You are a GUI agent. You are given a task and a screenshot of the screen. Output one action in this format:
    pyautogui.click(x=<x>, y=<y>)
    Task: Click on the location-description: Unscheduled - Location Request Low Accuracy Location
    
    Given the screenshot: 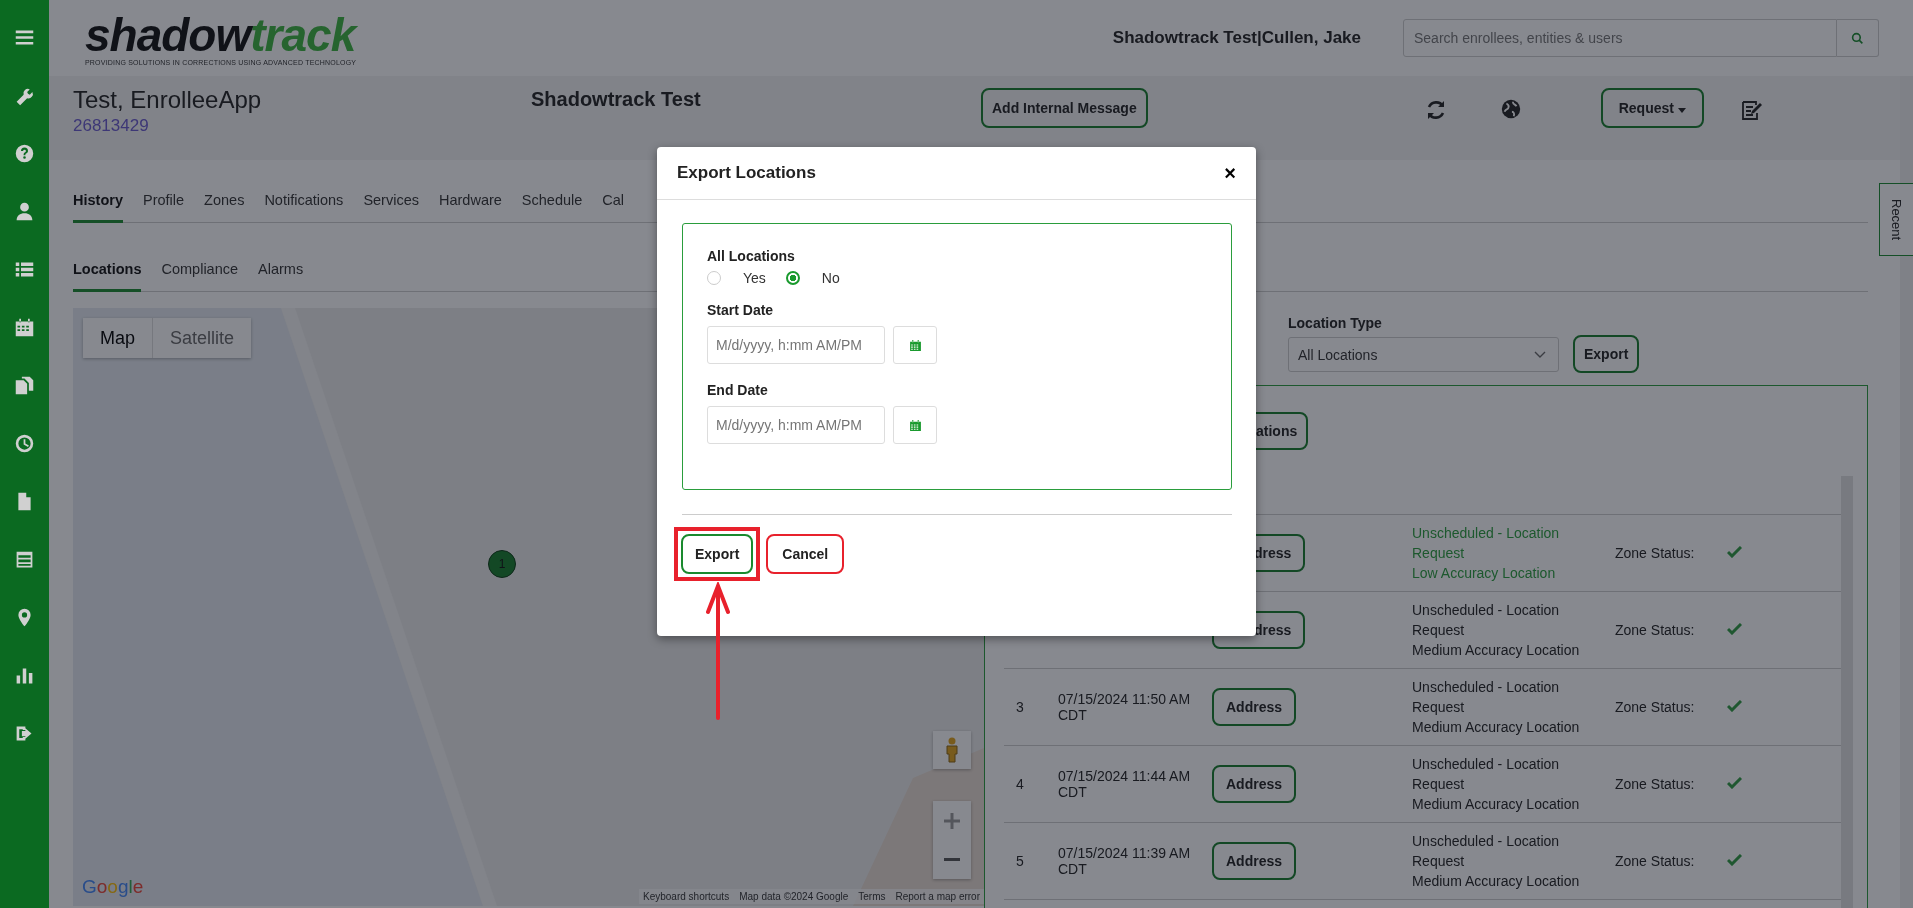 What is the action you would take?
    pyautogui.click(x=1486, y=553)
    